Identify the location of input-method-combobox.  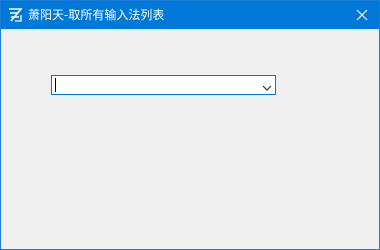
(163, 85).